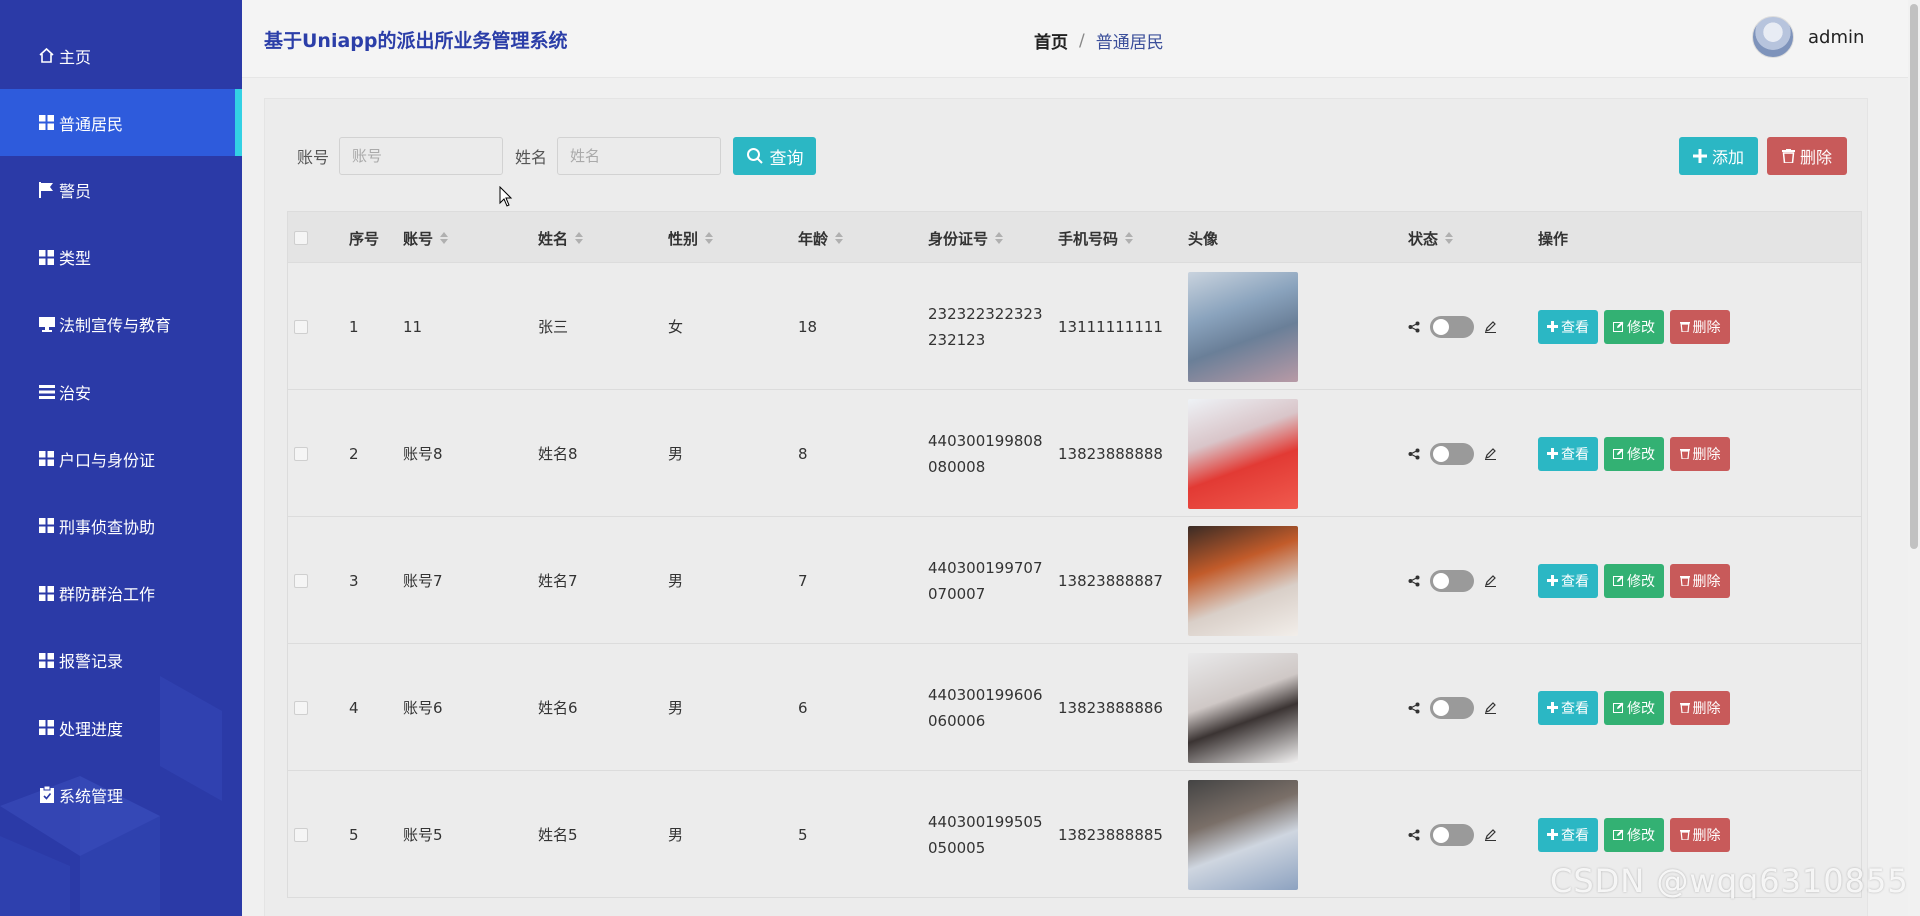  I want to click on col-name: 姓名, so click(561, 238).